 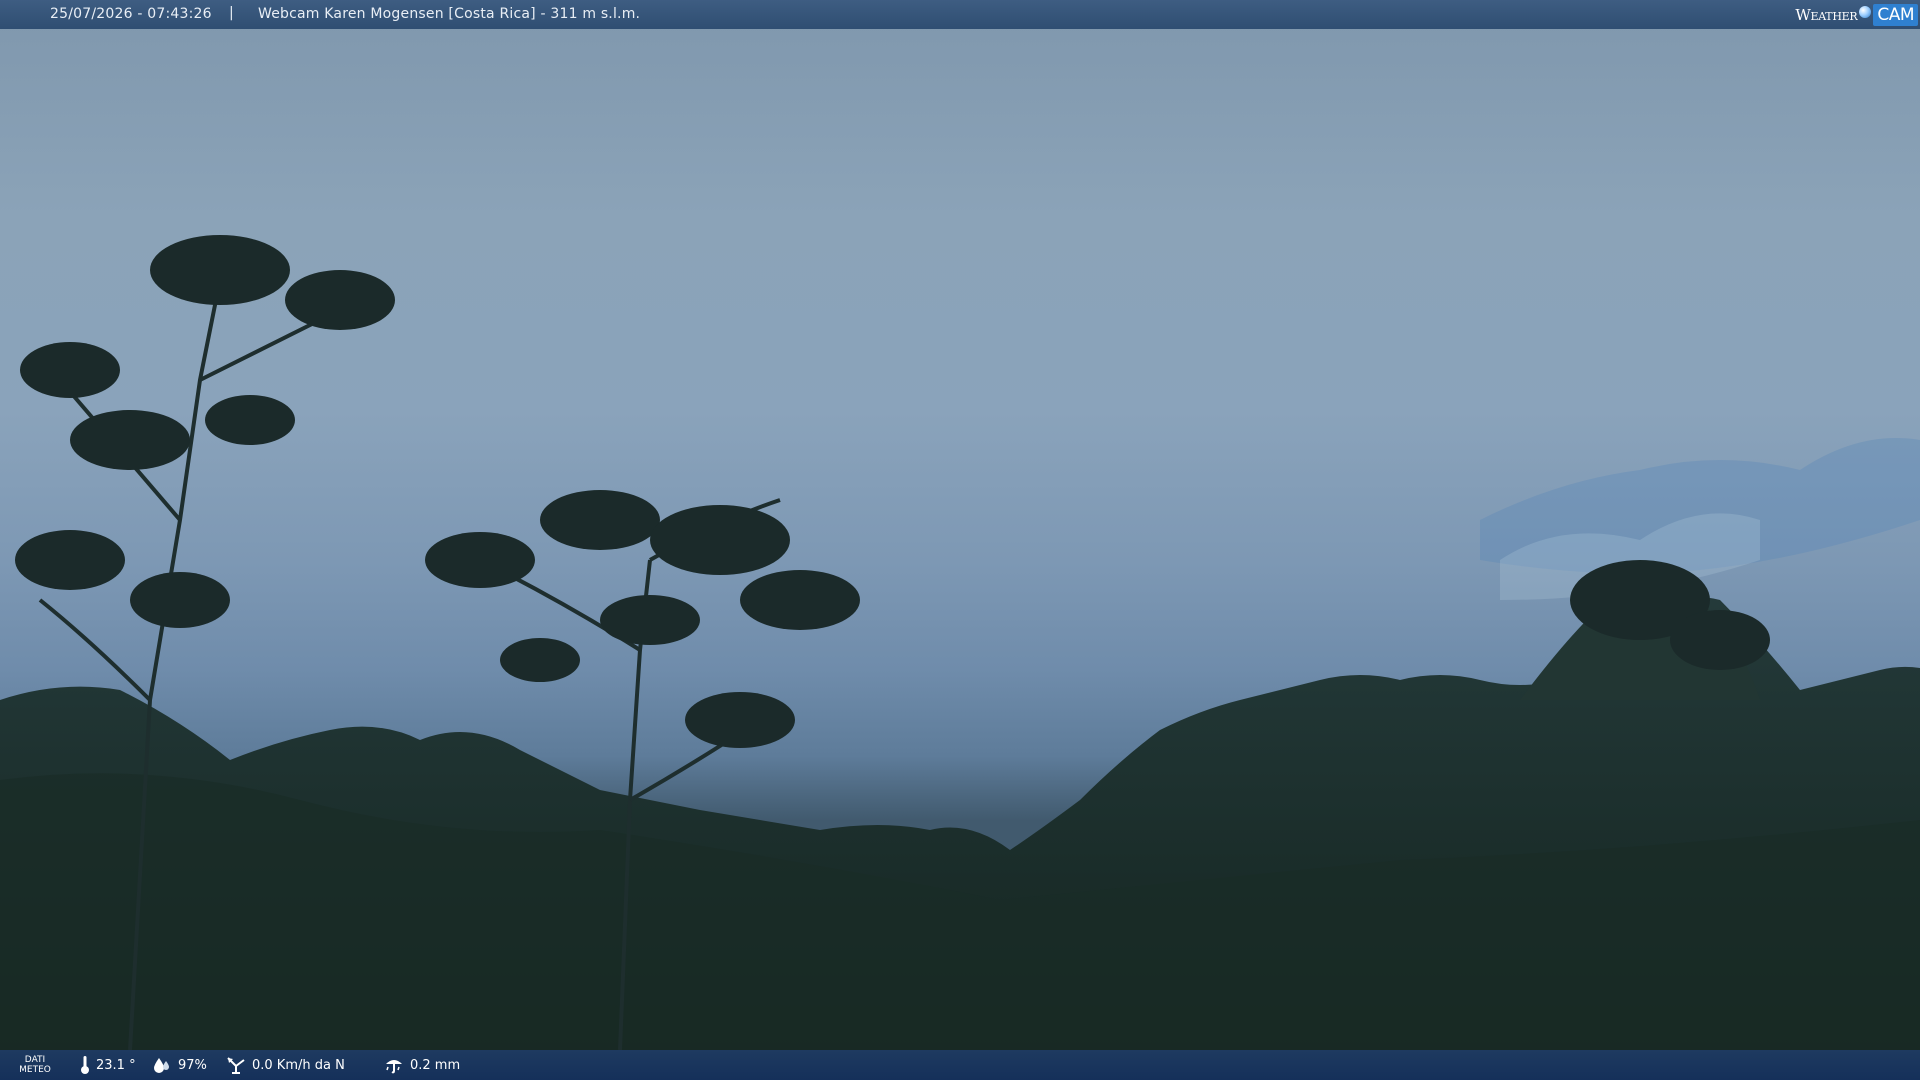 I want to click on wind-vane-icon, so click(x=236, y=1065).